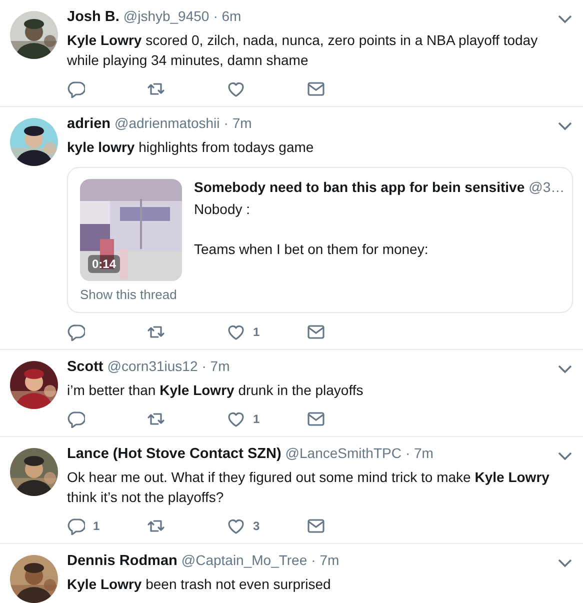 Image resolution: width=583 pixels, height=603 pixels. Describe the element at coordinates (215, 390) in the screenshot. I see `tweet-text: i’m better than Kyle Lowry drunk in the playoffs` at that location.